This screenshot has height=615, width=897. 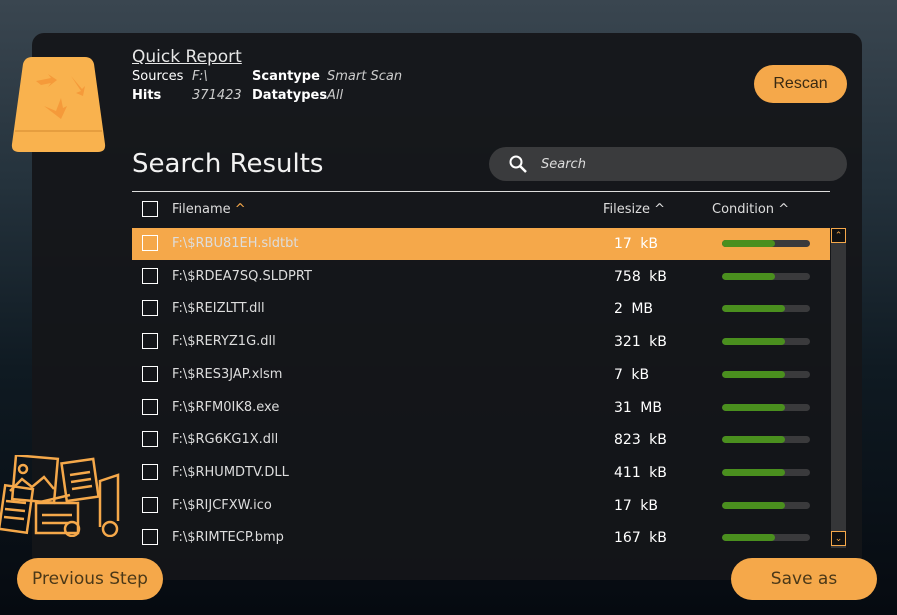 What do you see at coordinates (481, 277) in the screenshot?
I see `table-row: F:\$RDEA7SQ.SLDPRT 758 kB` at bounding box center [481, 277].